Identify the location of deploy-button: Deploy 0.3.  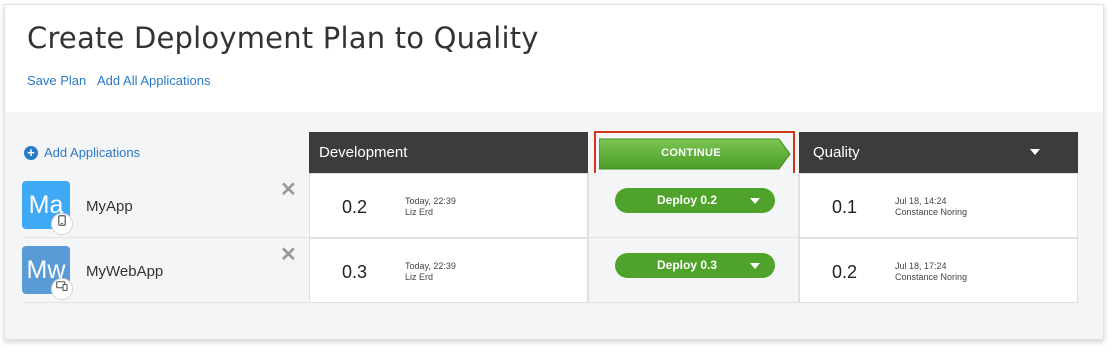
(695, 265).